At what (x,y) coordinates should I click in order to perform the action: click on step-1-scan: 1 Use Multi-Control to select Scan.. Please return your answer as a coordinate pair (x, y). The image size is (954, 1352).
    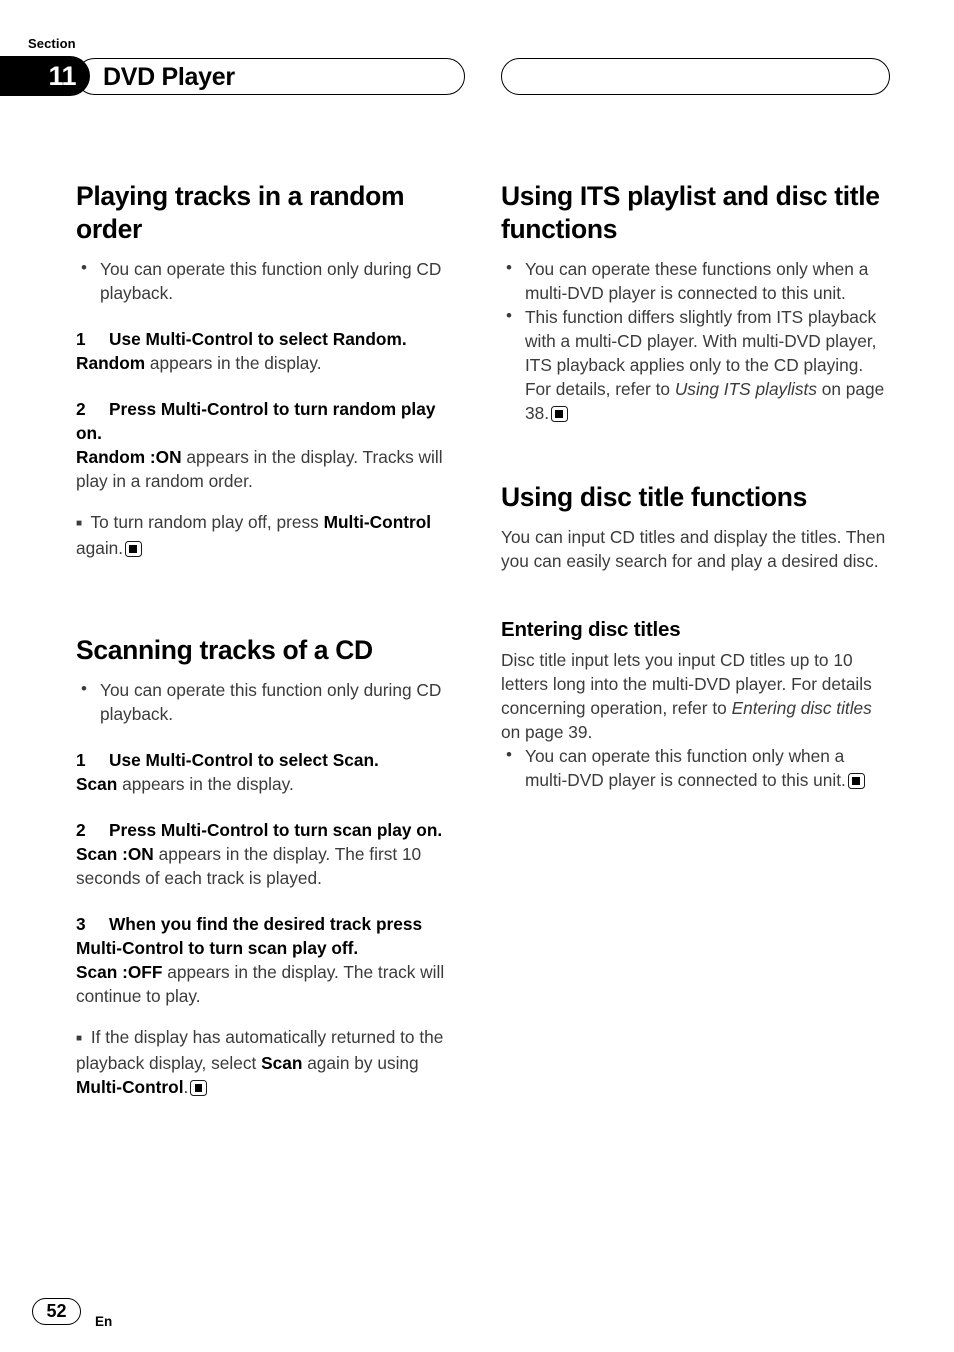
    Looking at the image, I should click on (271, 760).